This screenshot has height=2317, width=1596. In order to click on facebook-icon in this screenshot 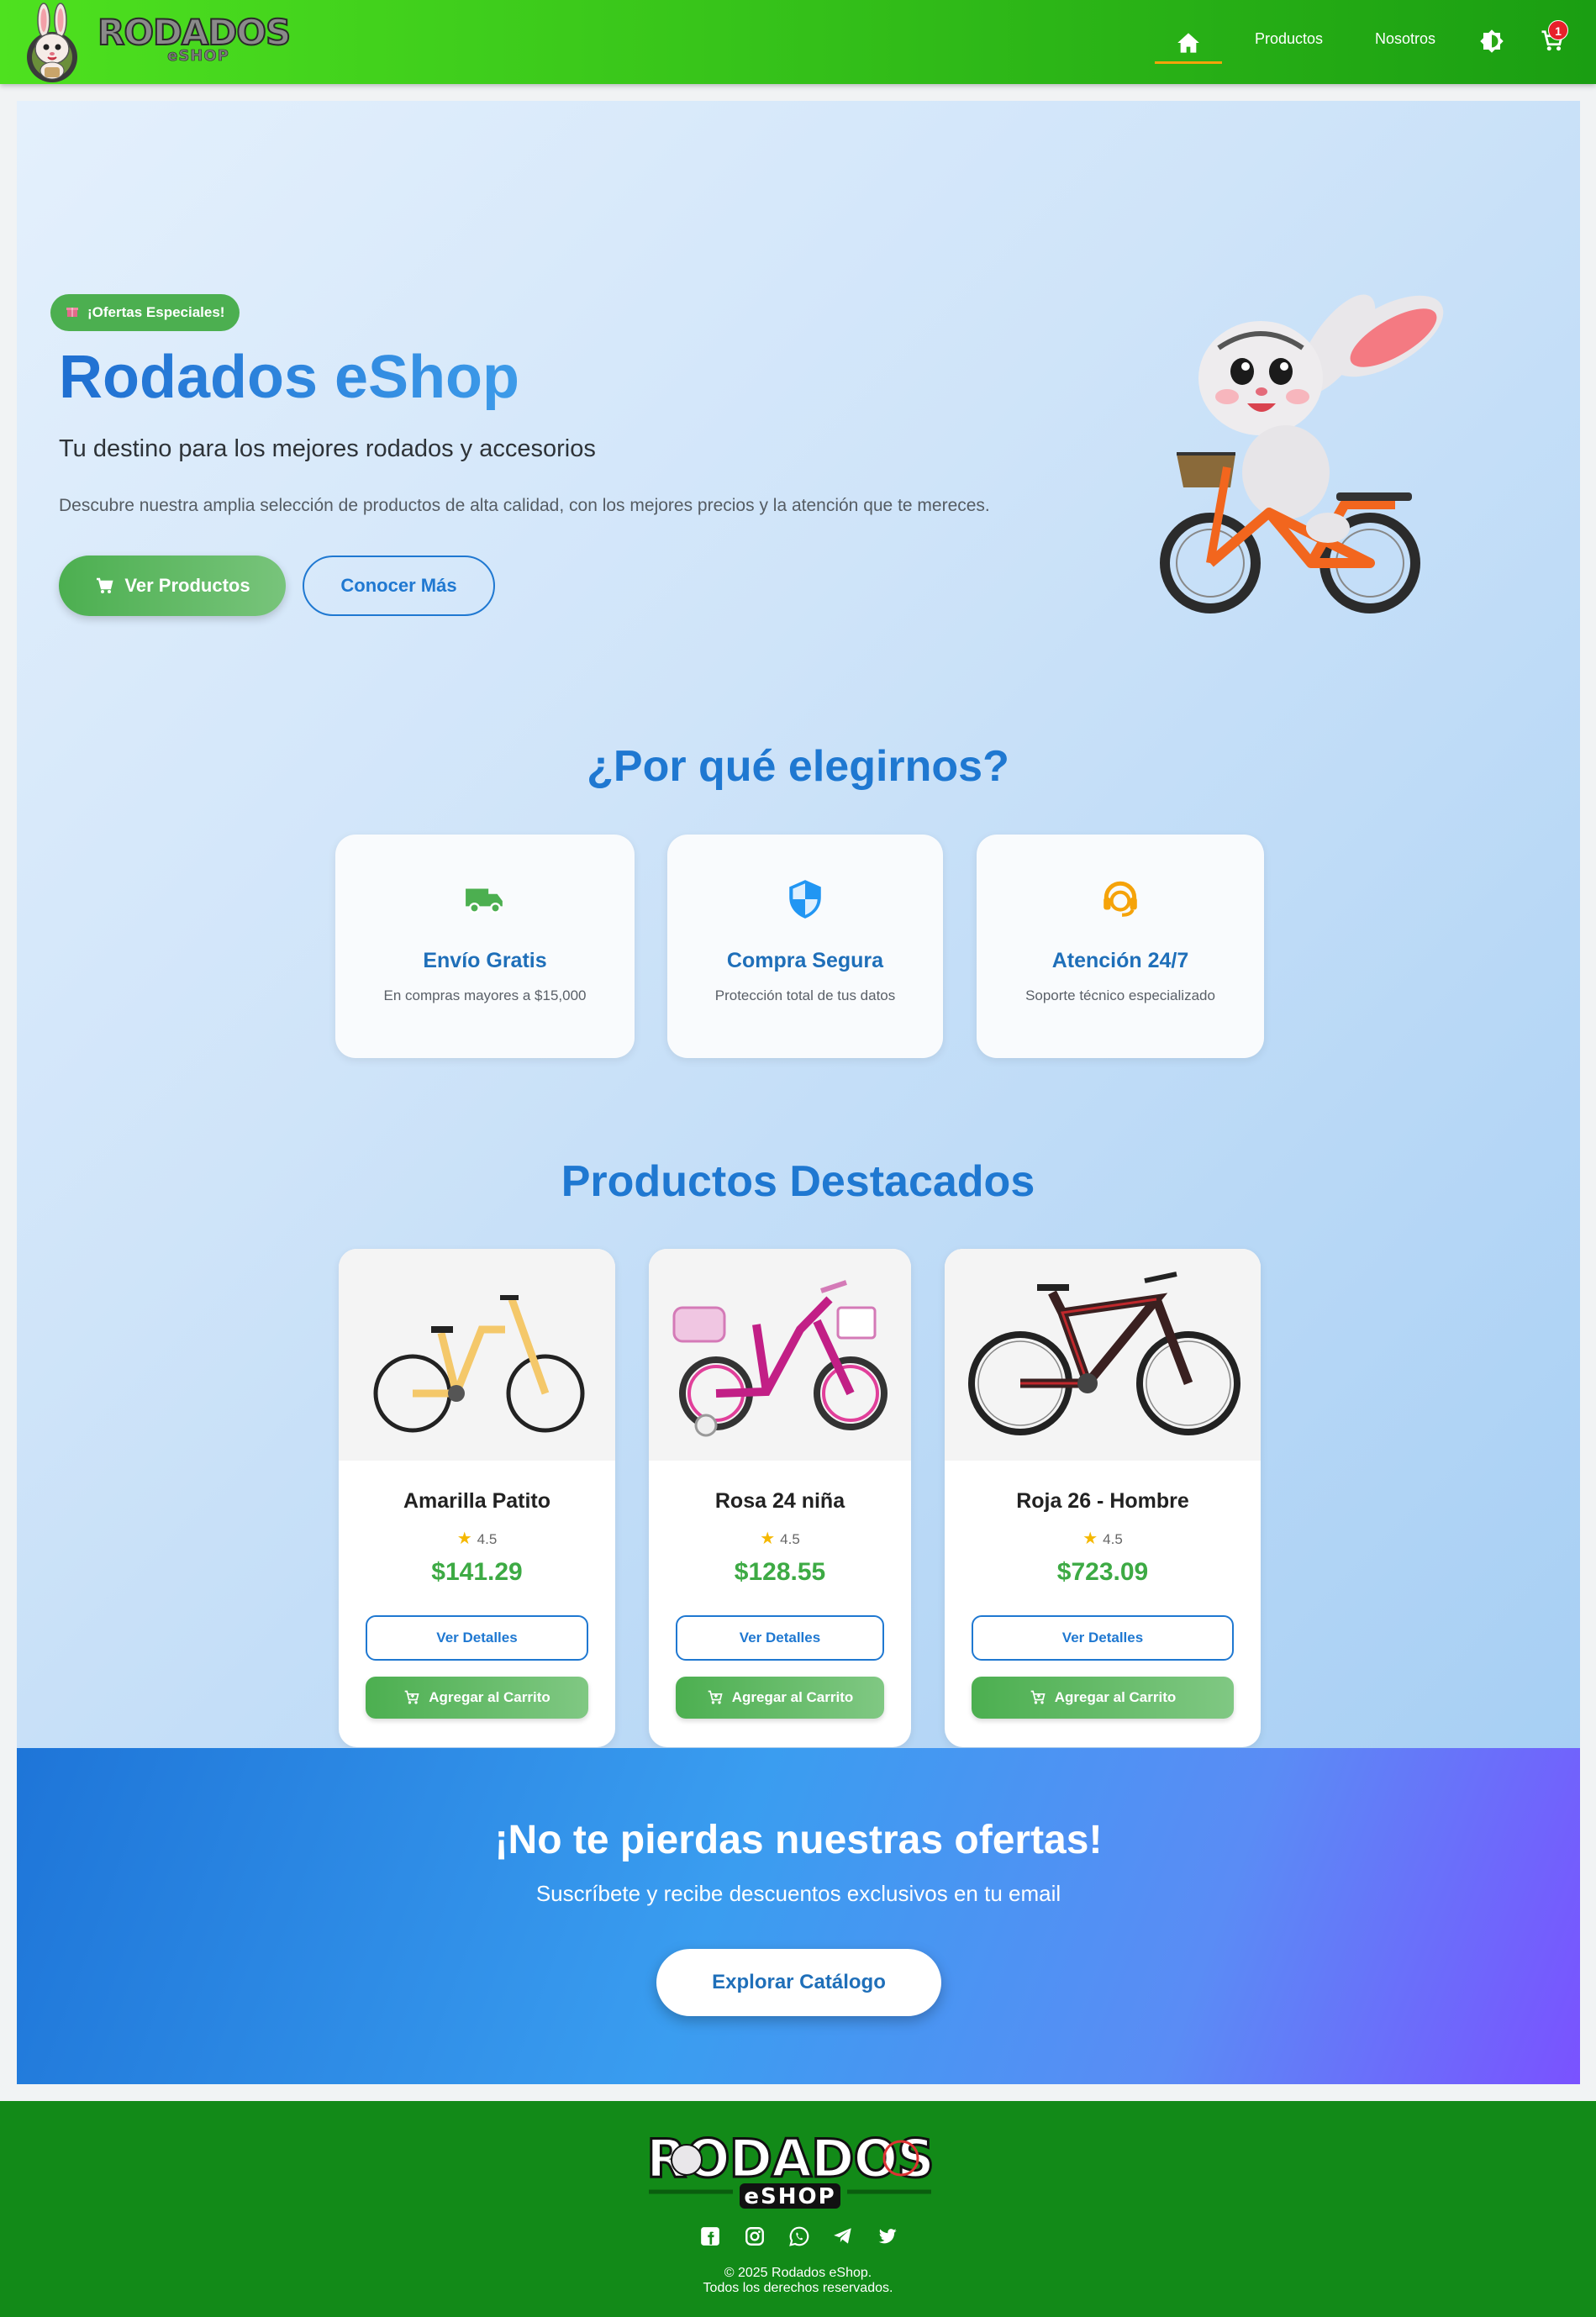, I will do `click(710, 2236)`.